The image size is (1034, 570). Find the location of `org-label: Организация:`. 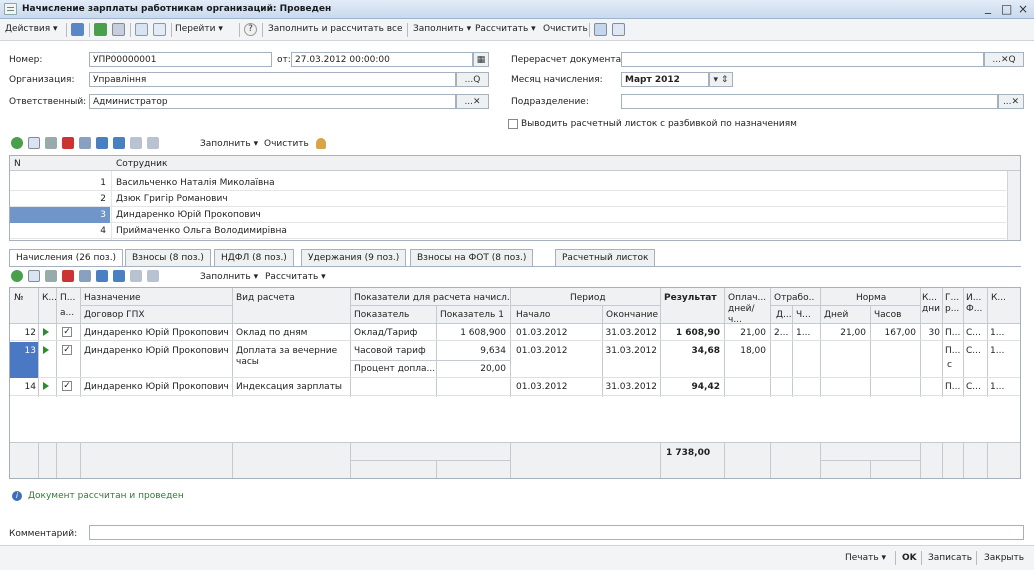

org-label: Организация: is located at coordinates (42, 80).